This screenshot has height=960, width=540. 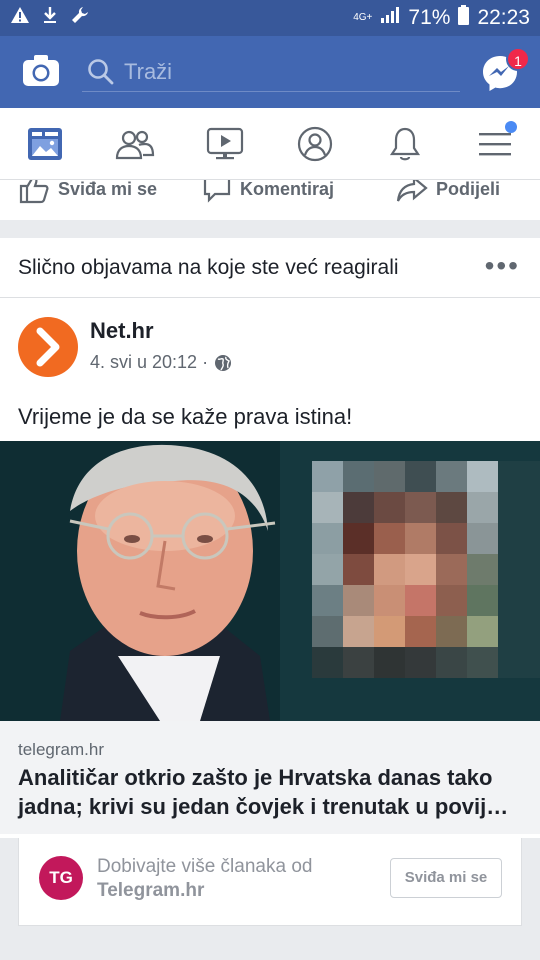 I want to click on share-icon, so click(x=412, y=191).